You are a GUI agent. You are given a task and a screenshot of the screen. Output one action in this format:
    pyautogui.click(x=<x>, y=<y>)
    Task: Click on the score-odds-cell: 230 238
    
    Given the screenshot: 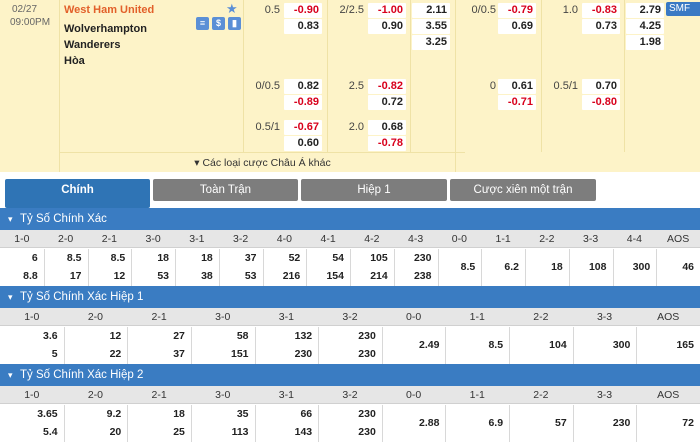 What is the action you would take?
    pyautogui.click(x=416, y=267)
    